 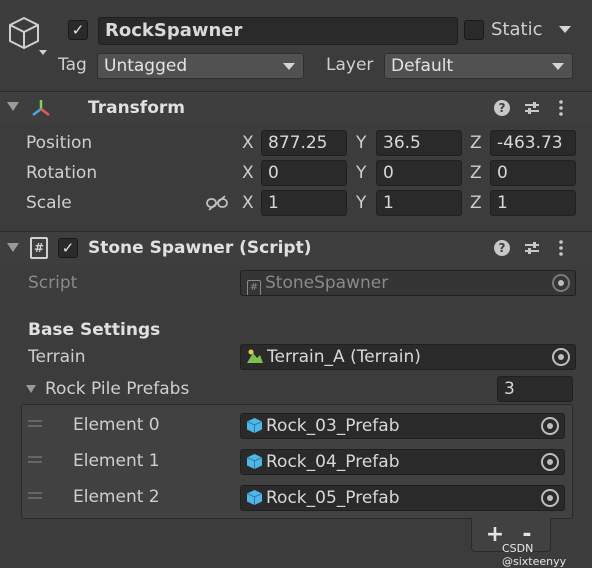 What do you see at coordinates (278, 31) in the screenshot?
I see `object-name-field: RockSpawner` at bounding box center [278, 31].